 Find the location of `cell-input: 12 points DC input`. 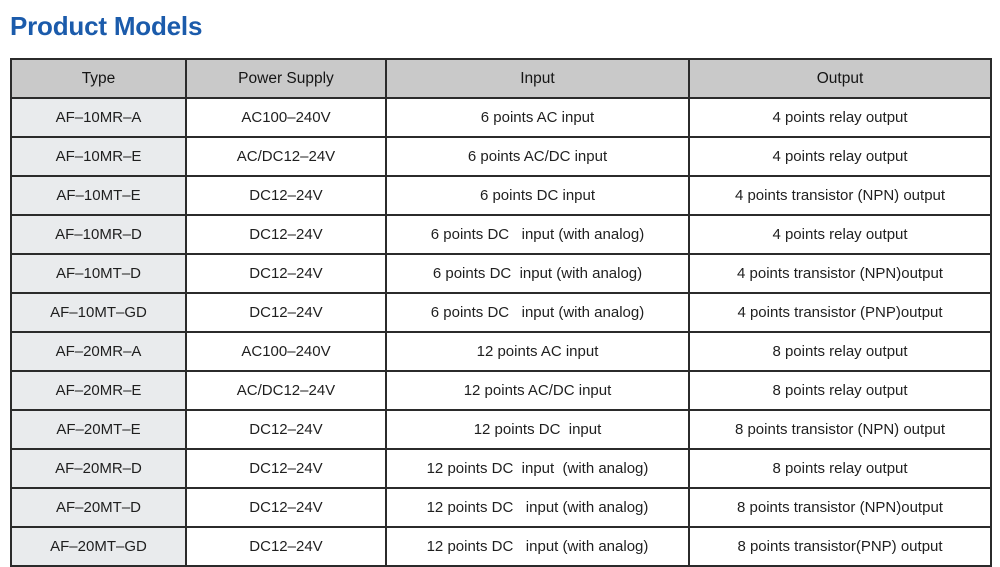

cell-input: 12 points DC input is located at coordinates (537, 429).